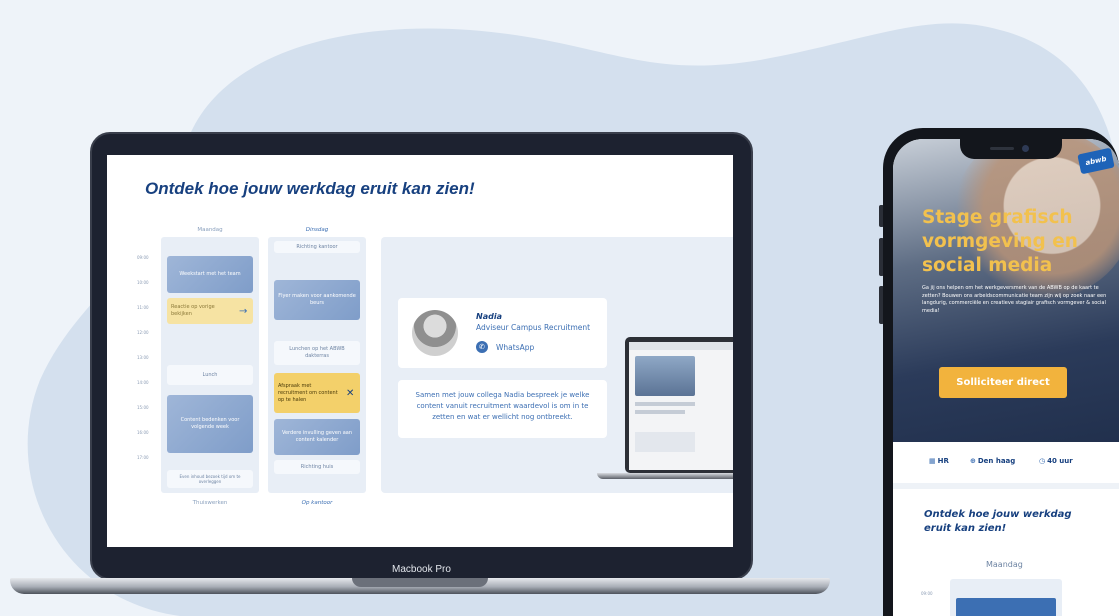 This screenshot has height=616, width=1119. What do you see at coordinates (210, 424) in the screenshot?
I see `schedule-card: Content bedenken voor volgende week` at bounding box center [210, 424].